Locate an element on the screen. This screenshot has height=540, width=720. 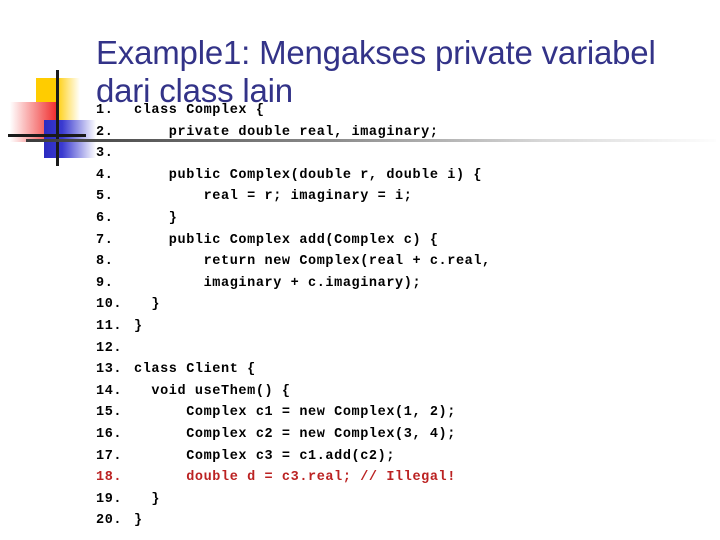
code-line: 20.} is located at coordinates (406, 521).